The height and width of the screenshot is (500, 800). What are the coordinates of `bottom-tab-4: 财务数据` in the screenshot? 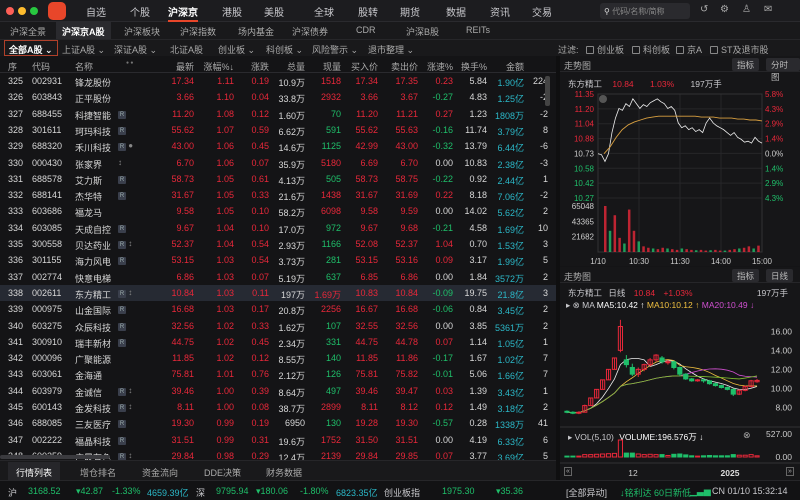 It's located at (284, 472).